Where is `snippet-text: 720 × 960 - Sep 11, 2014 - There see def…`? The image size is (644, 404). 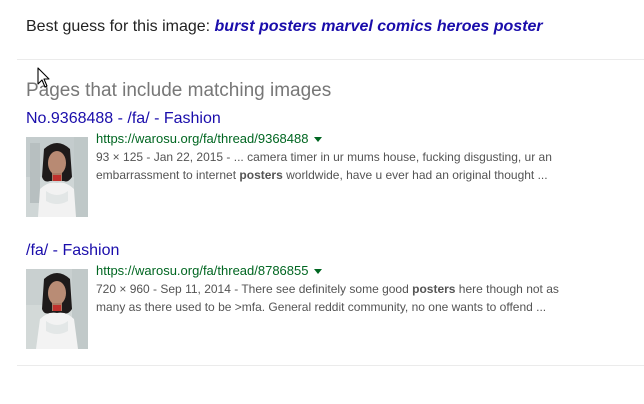 snippet-text: 720 × 960 - Sep 11, 2014 - There see def… is located at coordinates (254, 289).